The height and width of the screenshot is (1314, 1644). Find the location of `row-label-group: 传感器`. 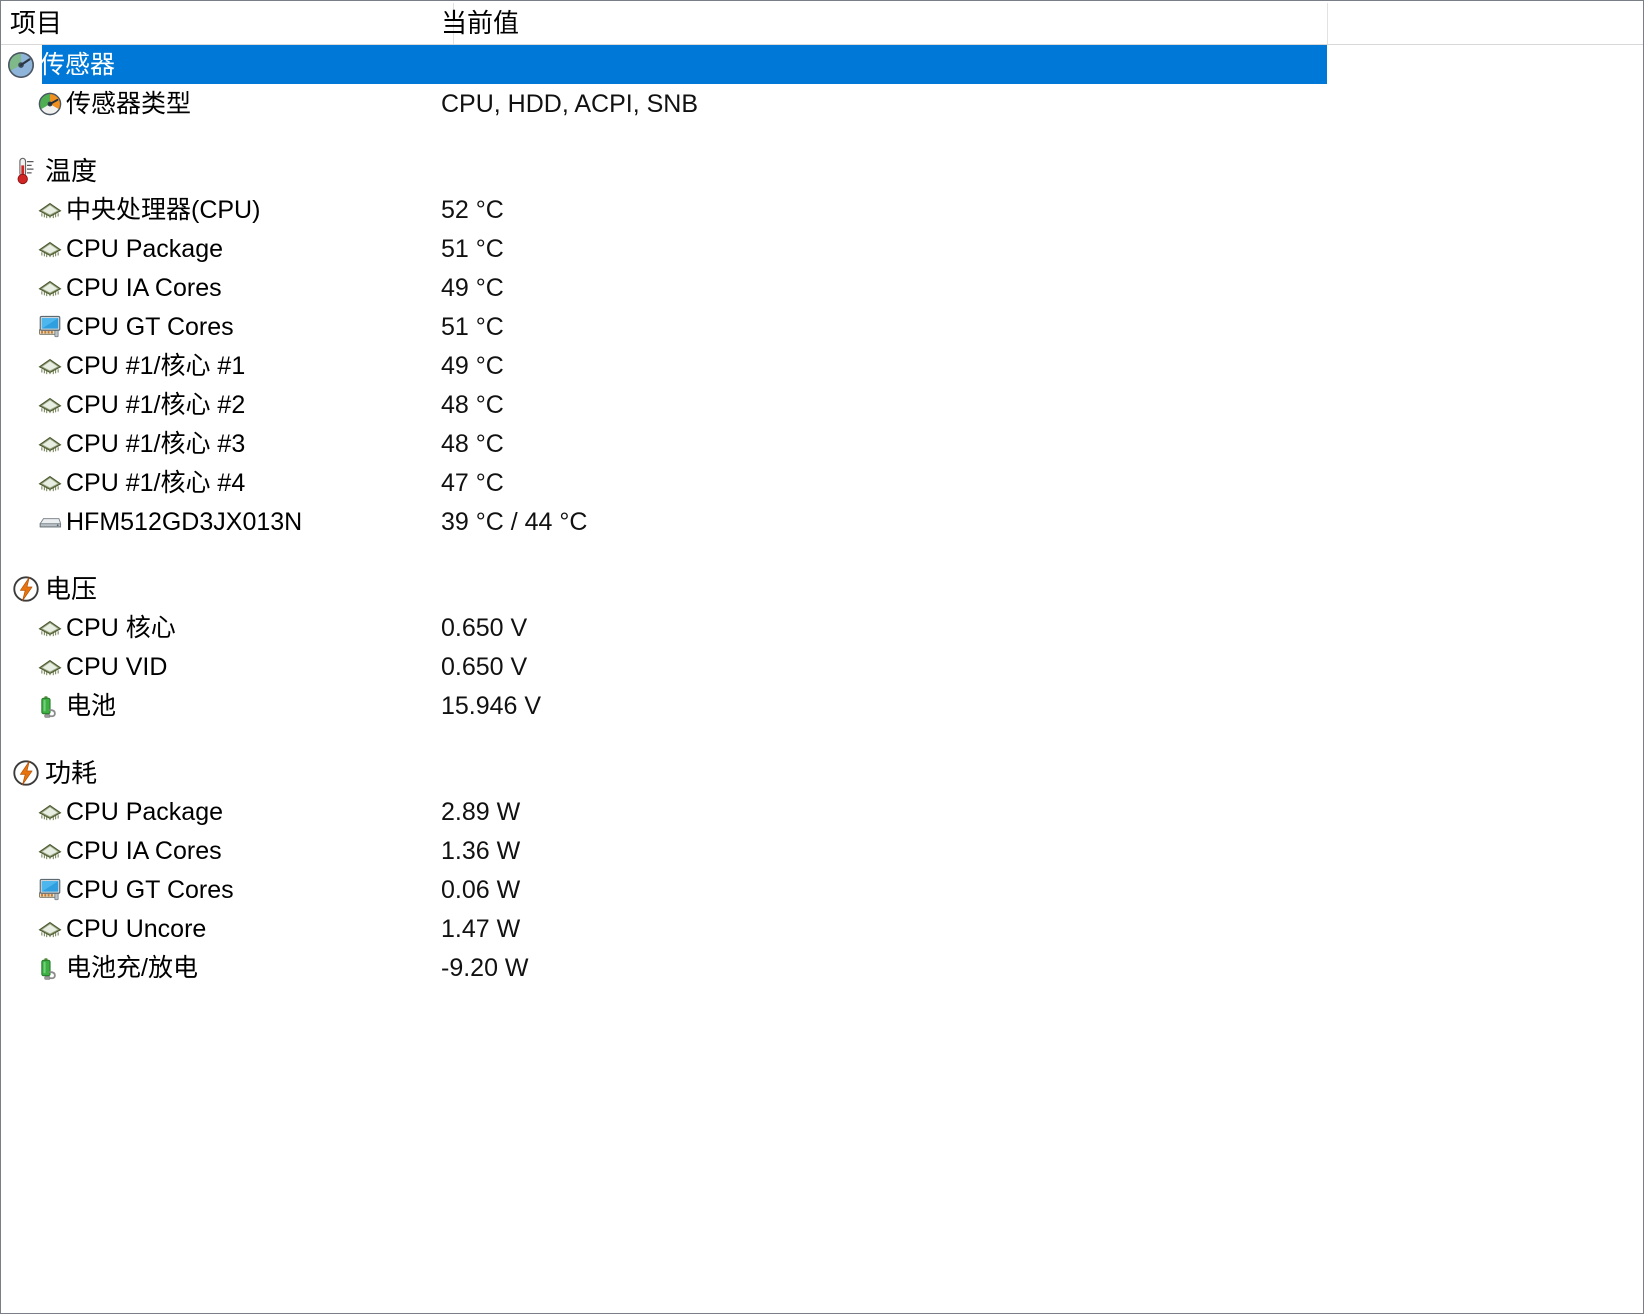

row-label-group: 传感器 is located at coordinates (60, 65).